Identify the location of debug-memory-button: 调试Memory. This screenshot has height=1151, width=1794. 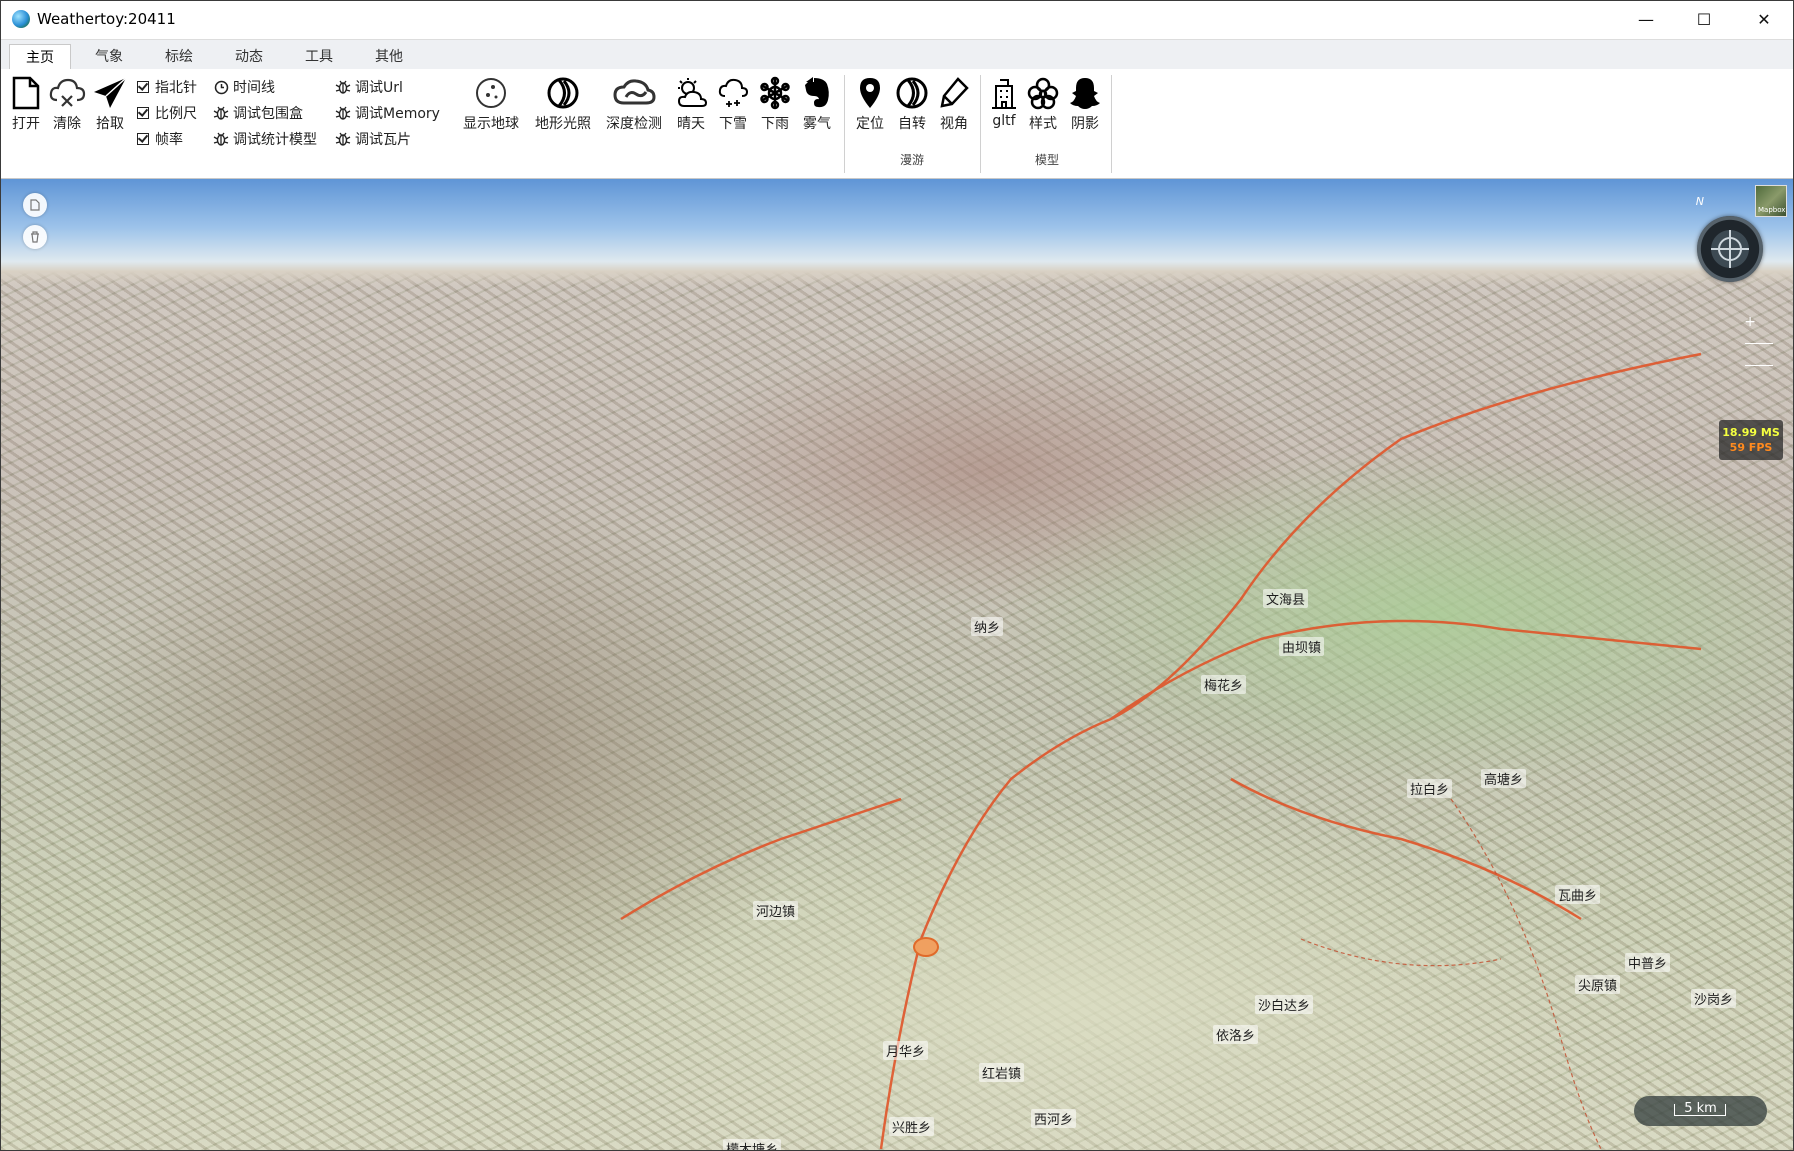
(387, 113).